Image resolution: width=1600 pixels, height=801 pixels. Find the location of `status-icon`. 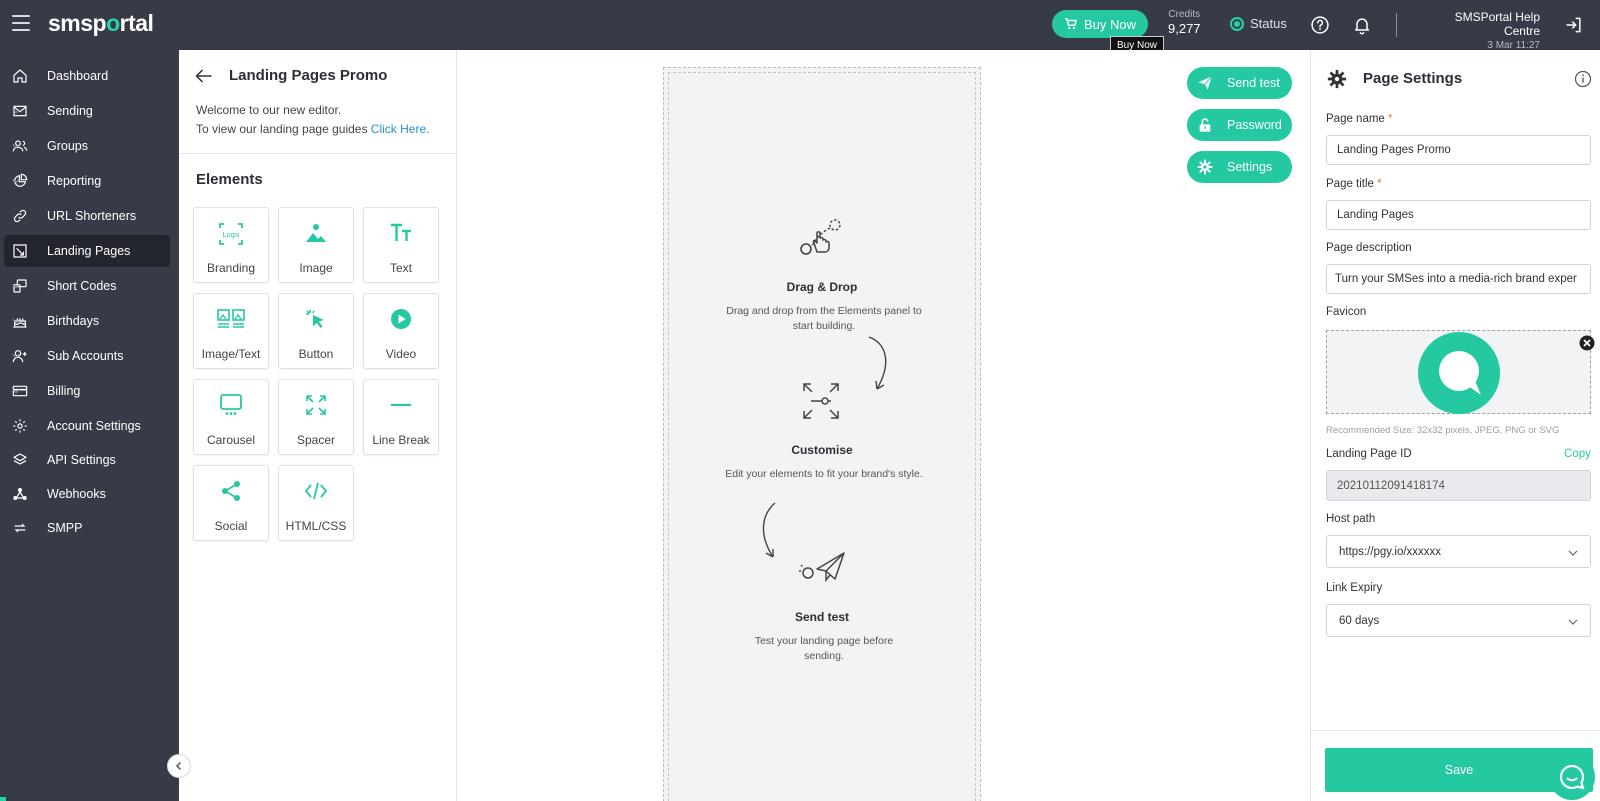

status-icon is located at coordinates (1237, 23).